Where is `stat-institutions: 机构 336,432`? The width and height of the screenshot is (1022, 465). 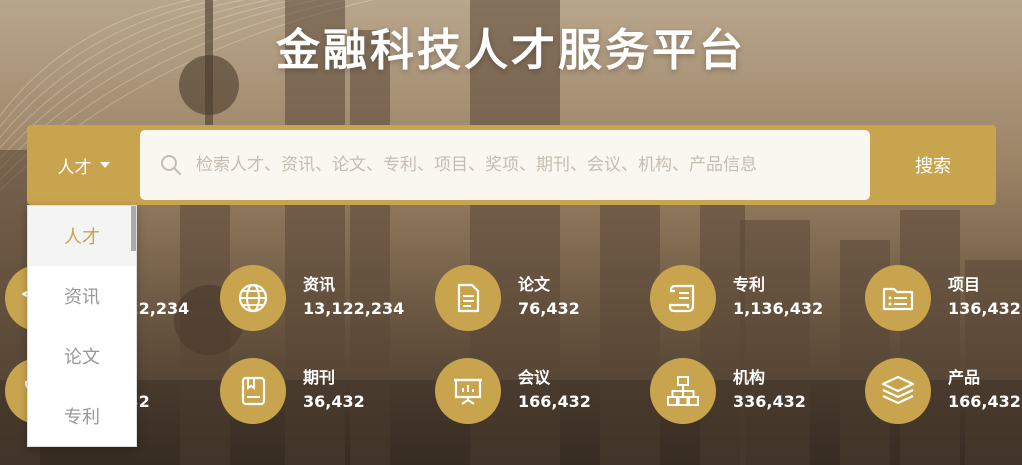
stat-institutions: 机构 336,432 is located at coordinates (752, 393).